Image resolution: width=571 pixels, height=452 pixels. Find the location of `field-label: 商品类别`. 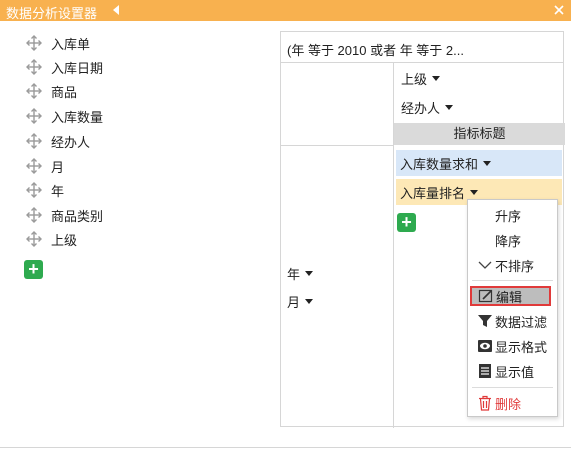

field-label: 商品类别 is located at coordinates (77, 216).